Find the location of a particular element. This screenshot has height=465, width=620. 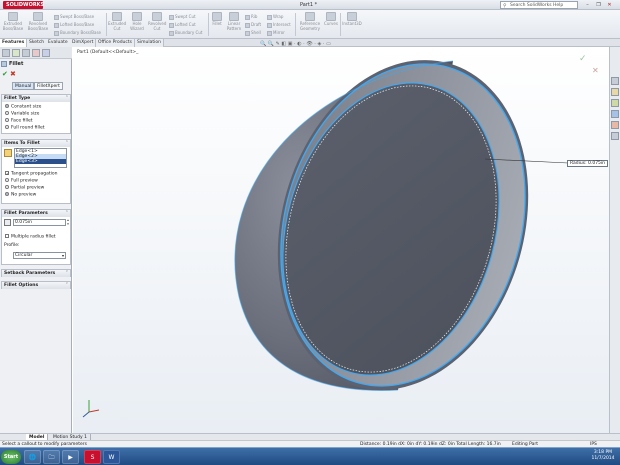

extruded-boss-button: Extruded Boss/Base is located at coordinates (13, 24).